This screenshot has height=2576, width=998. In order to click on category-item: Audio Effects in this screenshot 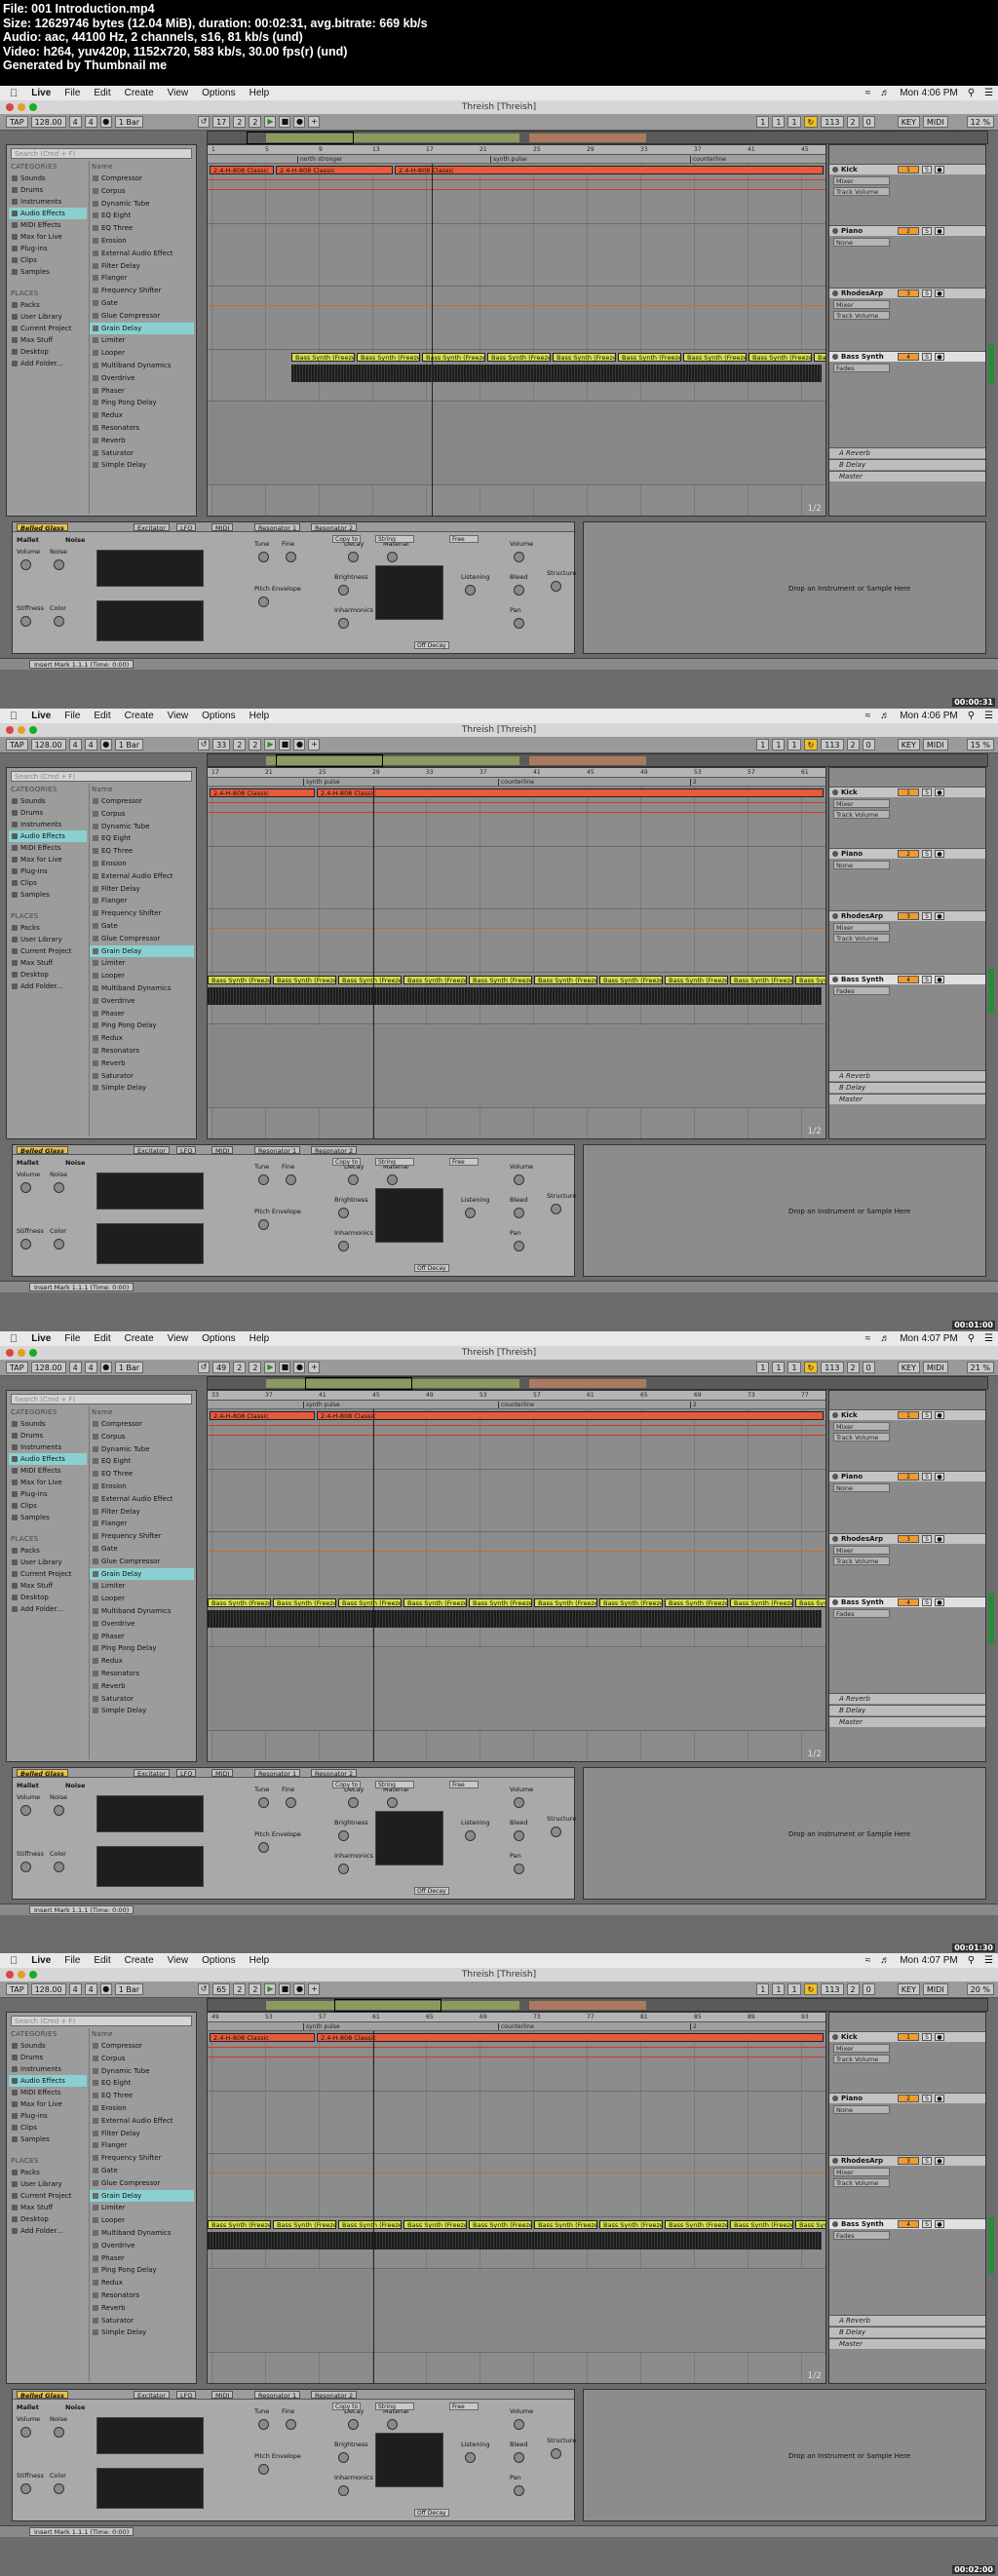, I will do `click(48, 836)`.